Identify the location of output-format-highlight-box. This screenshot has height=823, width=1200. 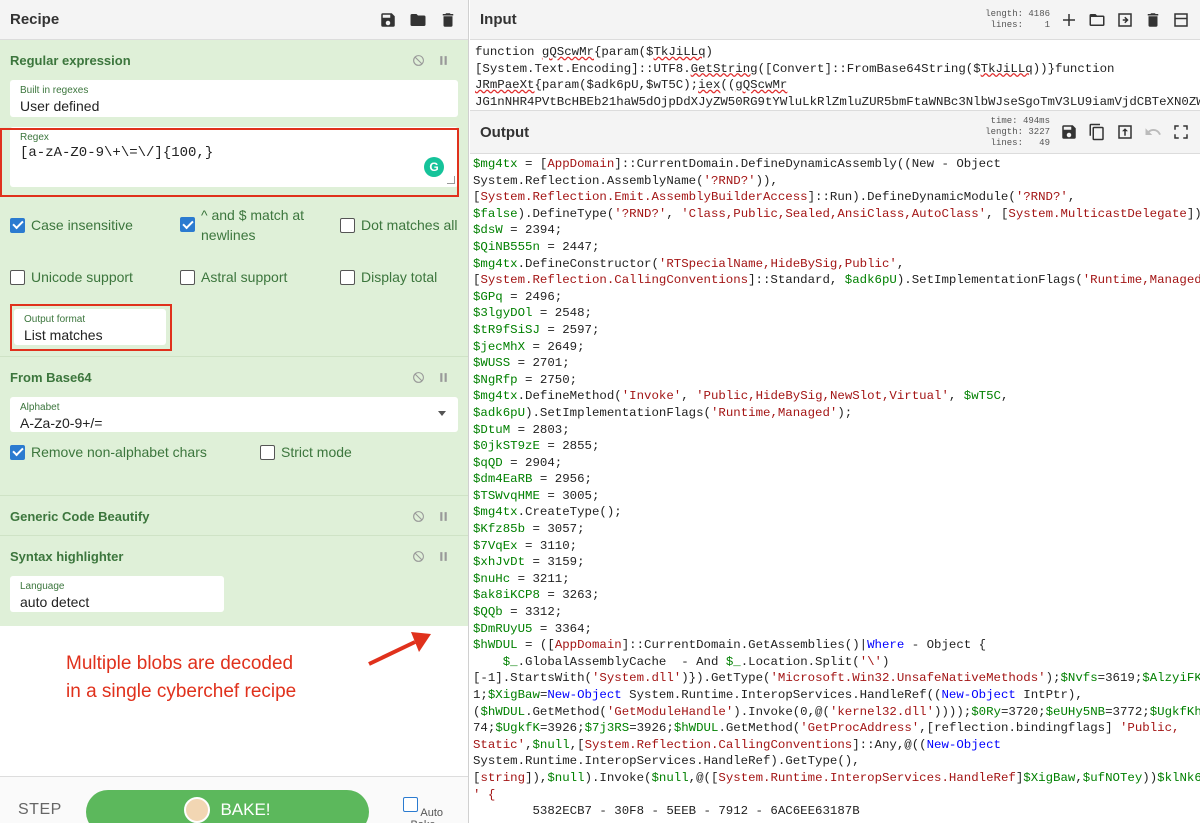
(91, 327).